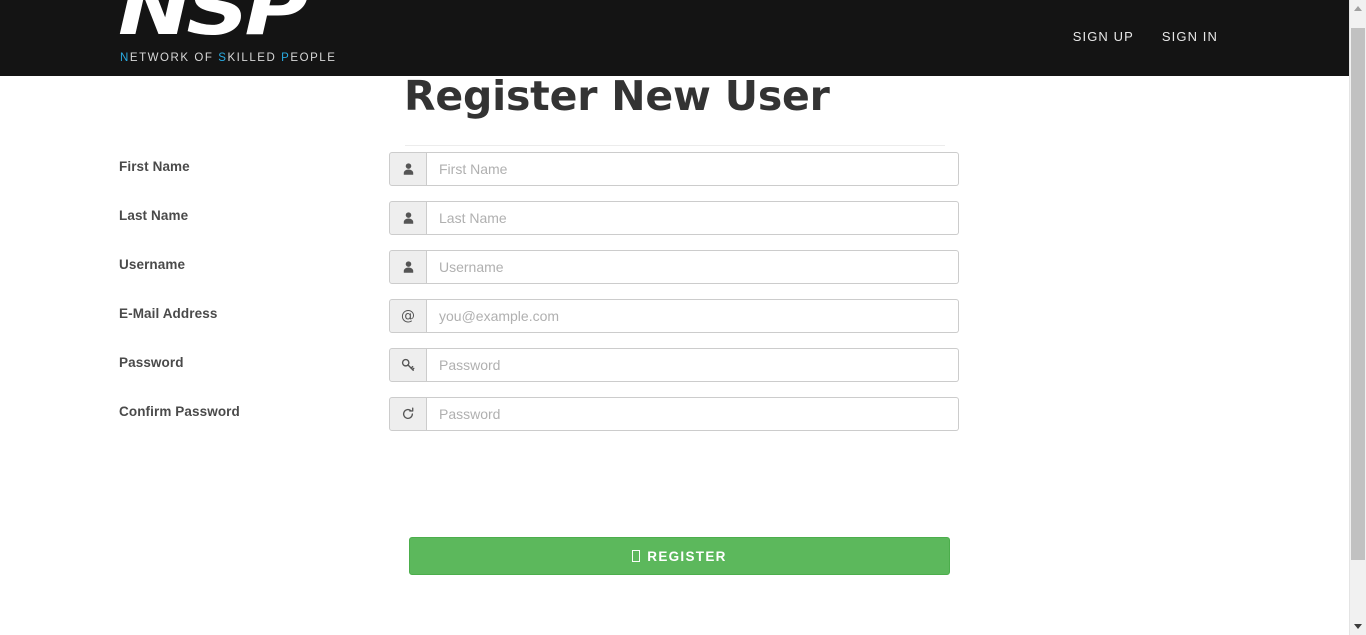 The height and width of the screenshot is (635, 1366). I want to click on input-group-first-name, so click(674, 169).